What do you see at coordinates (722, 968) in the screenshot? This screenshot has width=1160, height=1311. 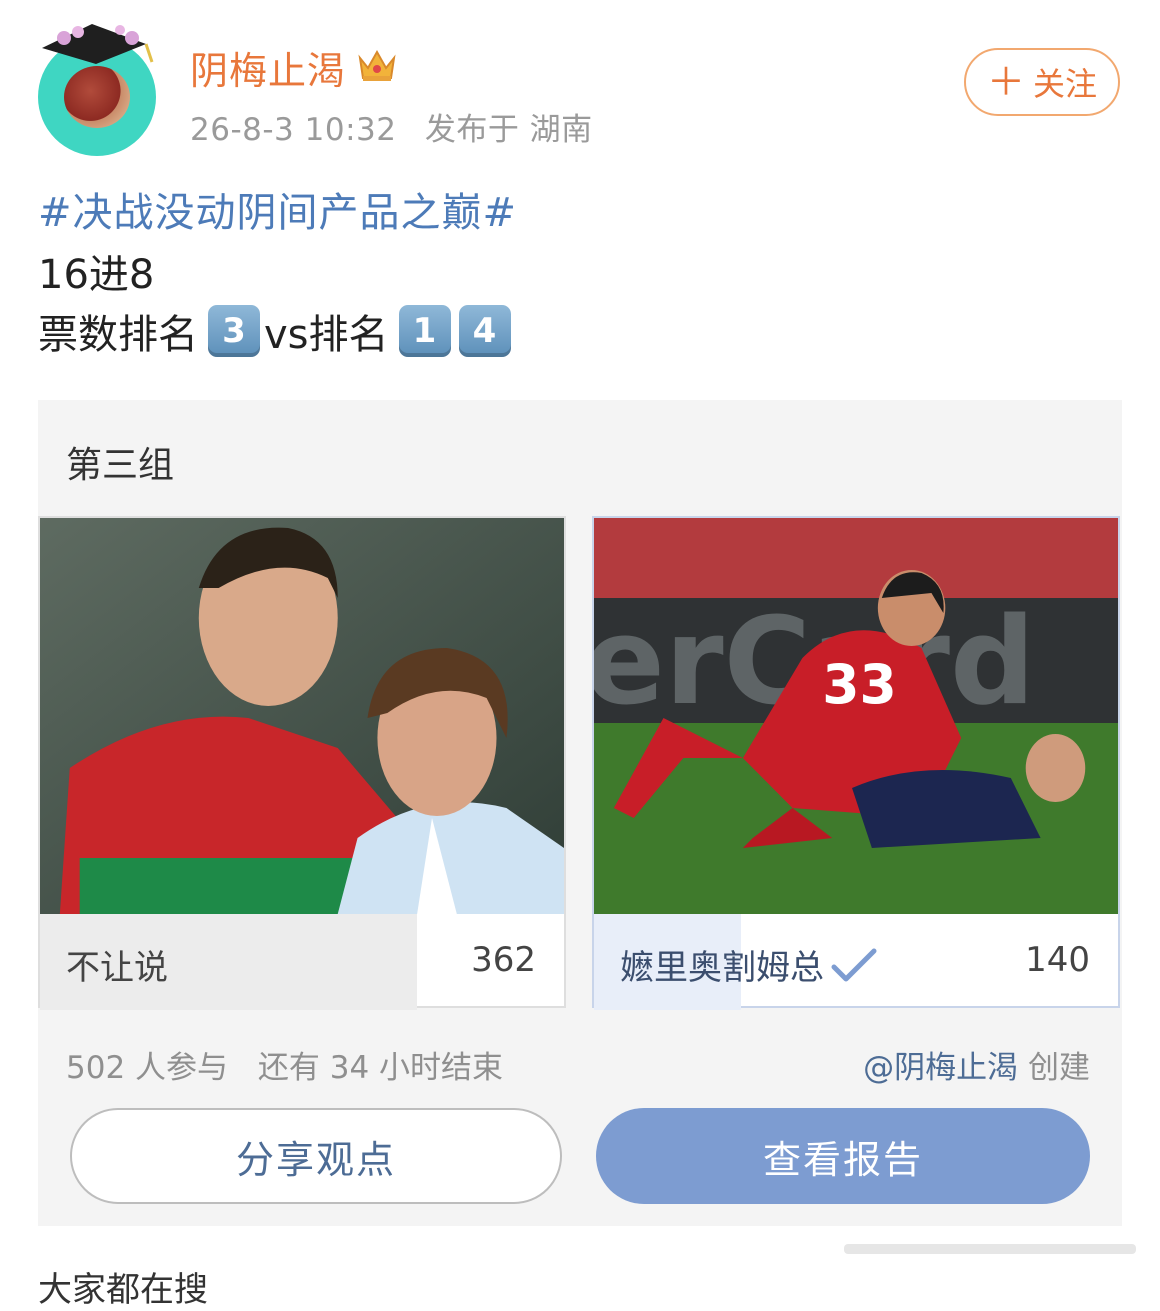 I see `option-label-text: 嬷里奥割姆总` at bounding box center [722, 968].